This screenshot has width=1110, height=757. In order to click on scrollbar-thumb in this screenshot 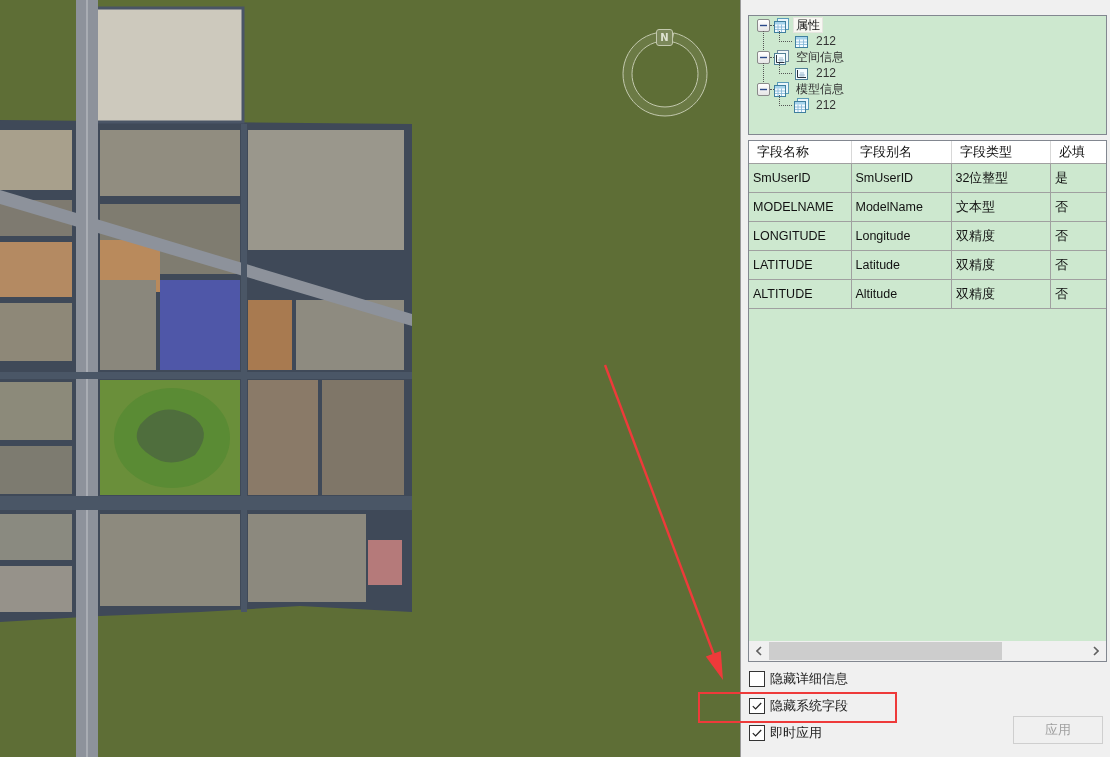, I will do `click(885, 651)`.